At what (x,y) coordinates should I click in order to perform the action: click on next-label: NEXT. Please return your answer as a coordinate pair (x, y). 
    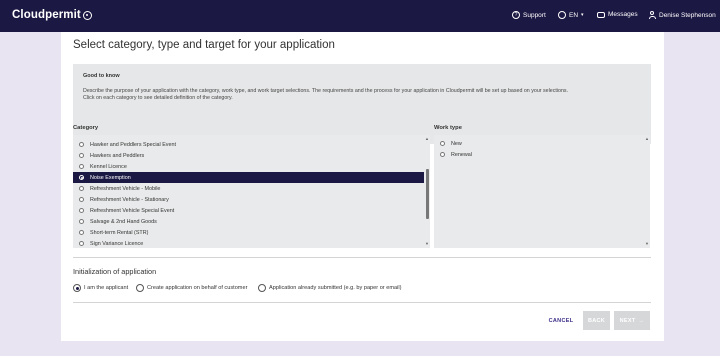
    Looking at the image, I should click on (627, 320).